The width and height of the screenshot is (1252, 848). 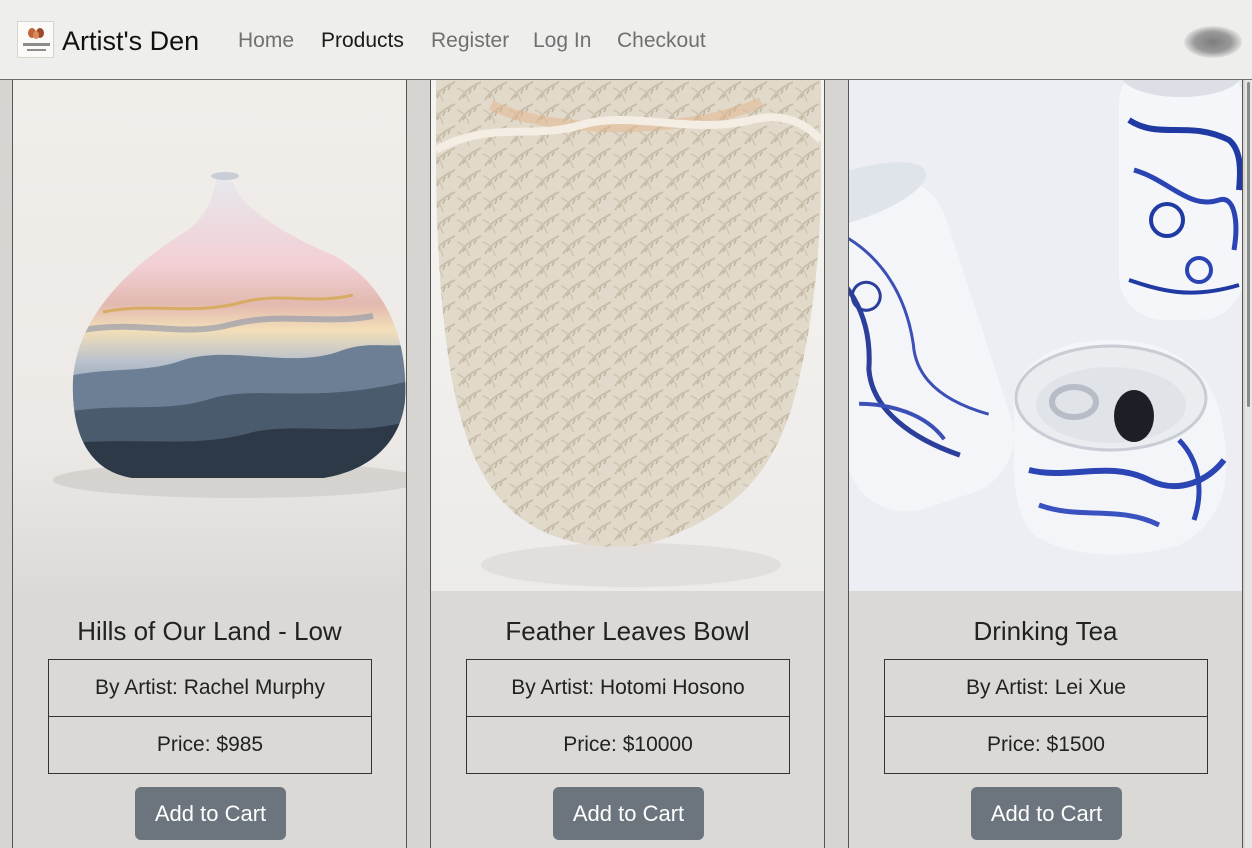 What do you see at coordinates (209, 631) in the screenshot?
I see `product-title: Hills of Our Land - Low` at bounding box center [209, 631].